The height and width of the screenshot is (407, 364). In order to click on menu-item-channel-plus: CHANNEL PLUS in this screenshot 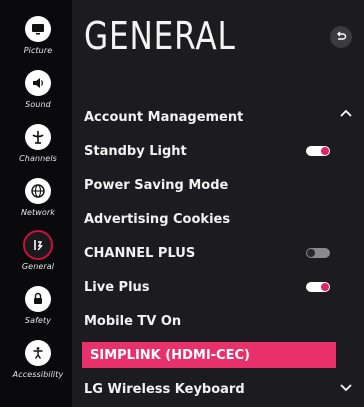, I will do `click(218, 253)`.